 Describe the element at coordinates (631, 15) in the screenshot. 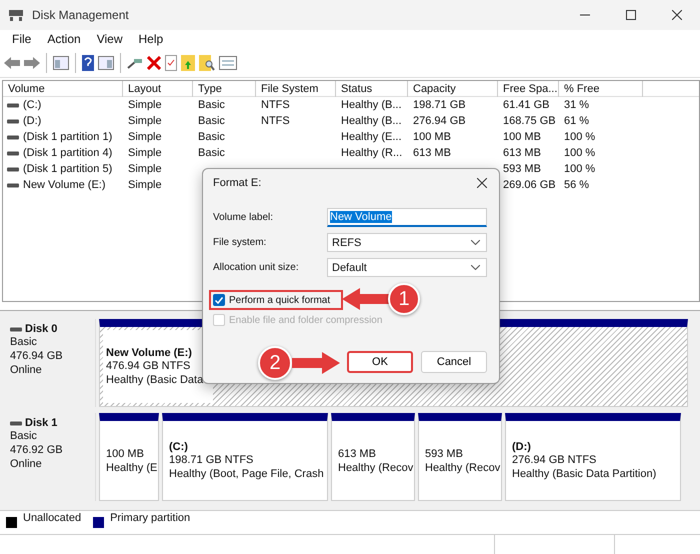

I see `maximize-icon` at that location.